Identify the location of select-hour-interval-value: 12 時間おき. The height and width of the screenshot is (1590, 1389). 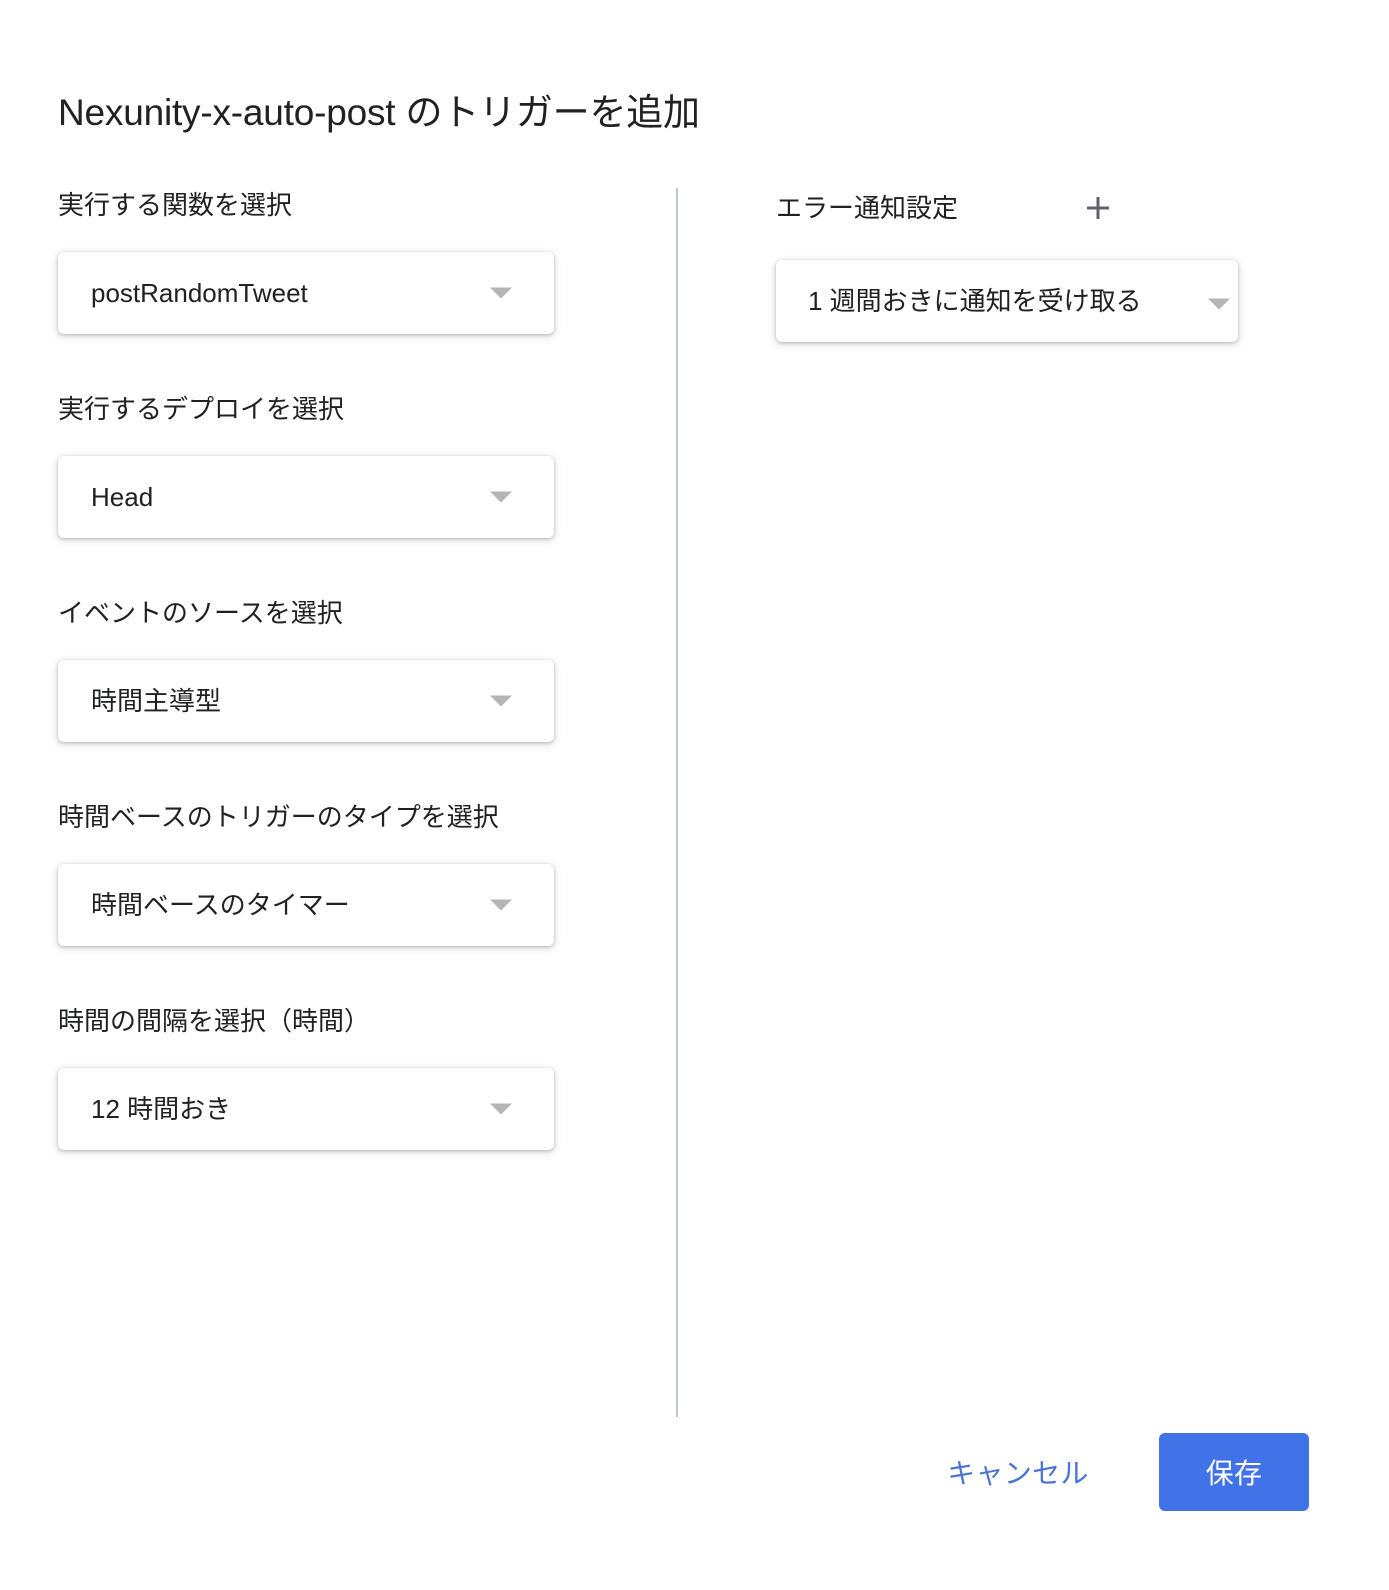
(161, 1109).